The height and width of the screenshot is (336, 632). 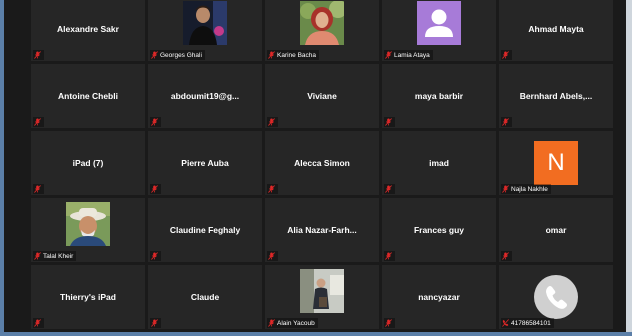 What do you see at coordinates (316, 334) in the screenshot?
I see `window-edge-bottom` at bounding box center [316, 334].